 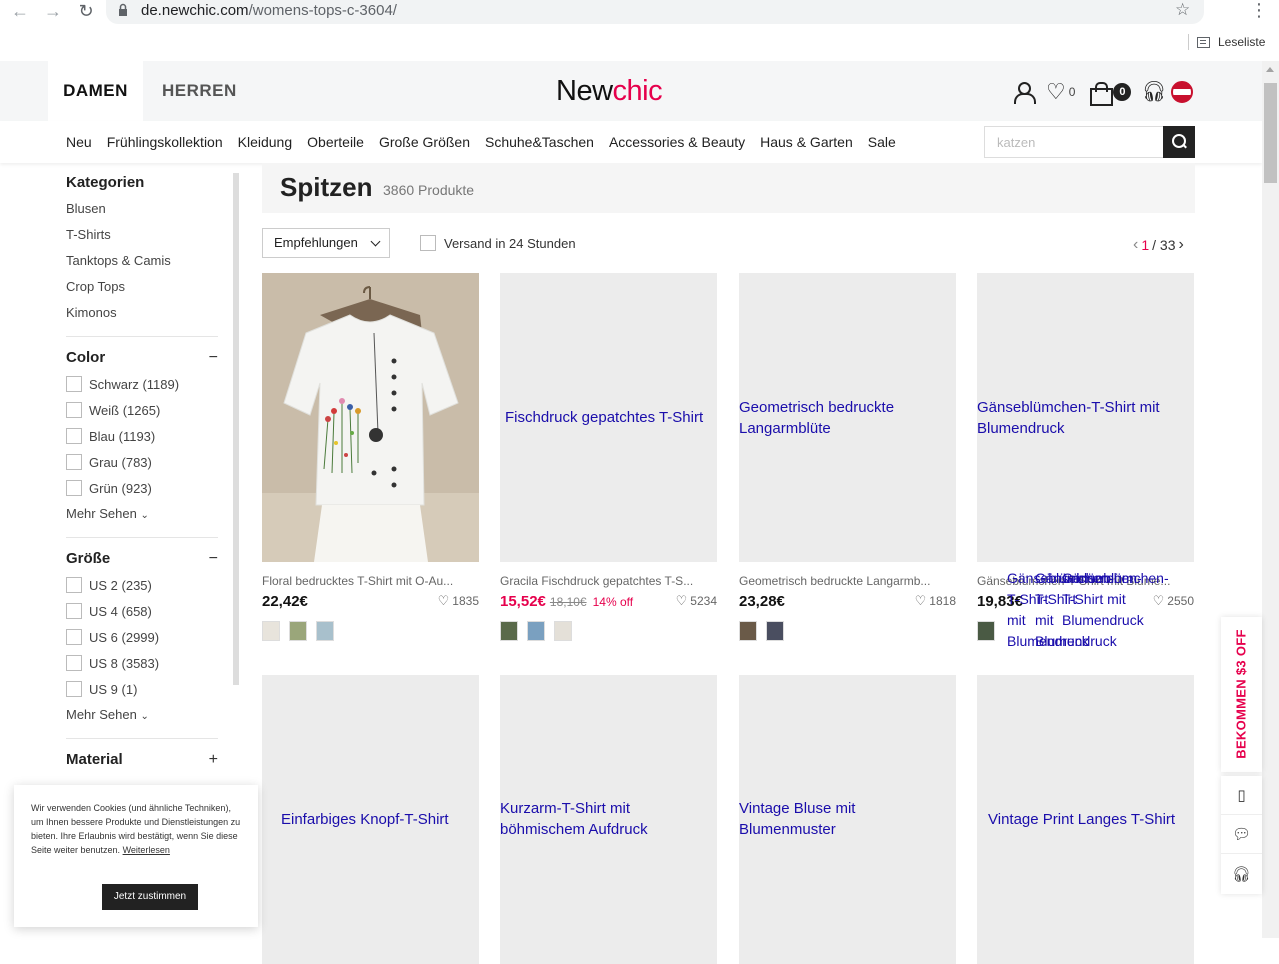 What do you see at coordinates (335, 142) in the screenshot?
I see `nav-item-tops: Oberteile` at bounding box center [335, 142].